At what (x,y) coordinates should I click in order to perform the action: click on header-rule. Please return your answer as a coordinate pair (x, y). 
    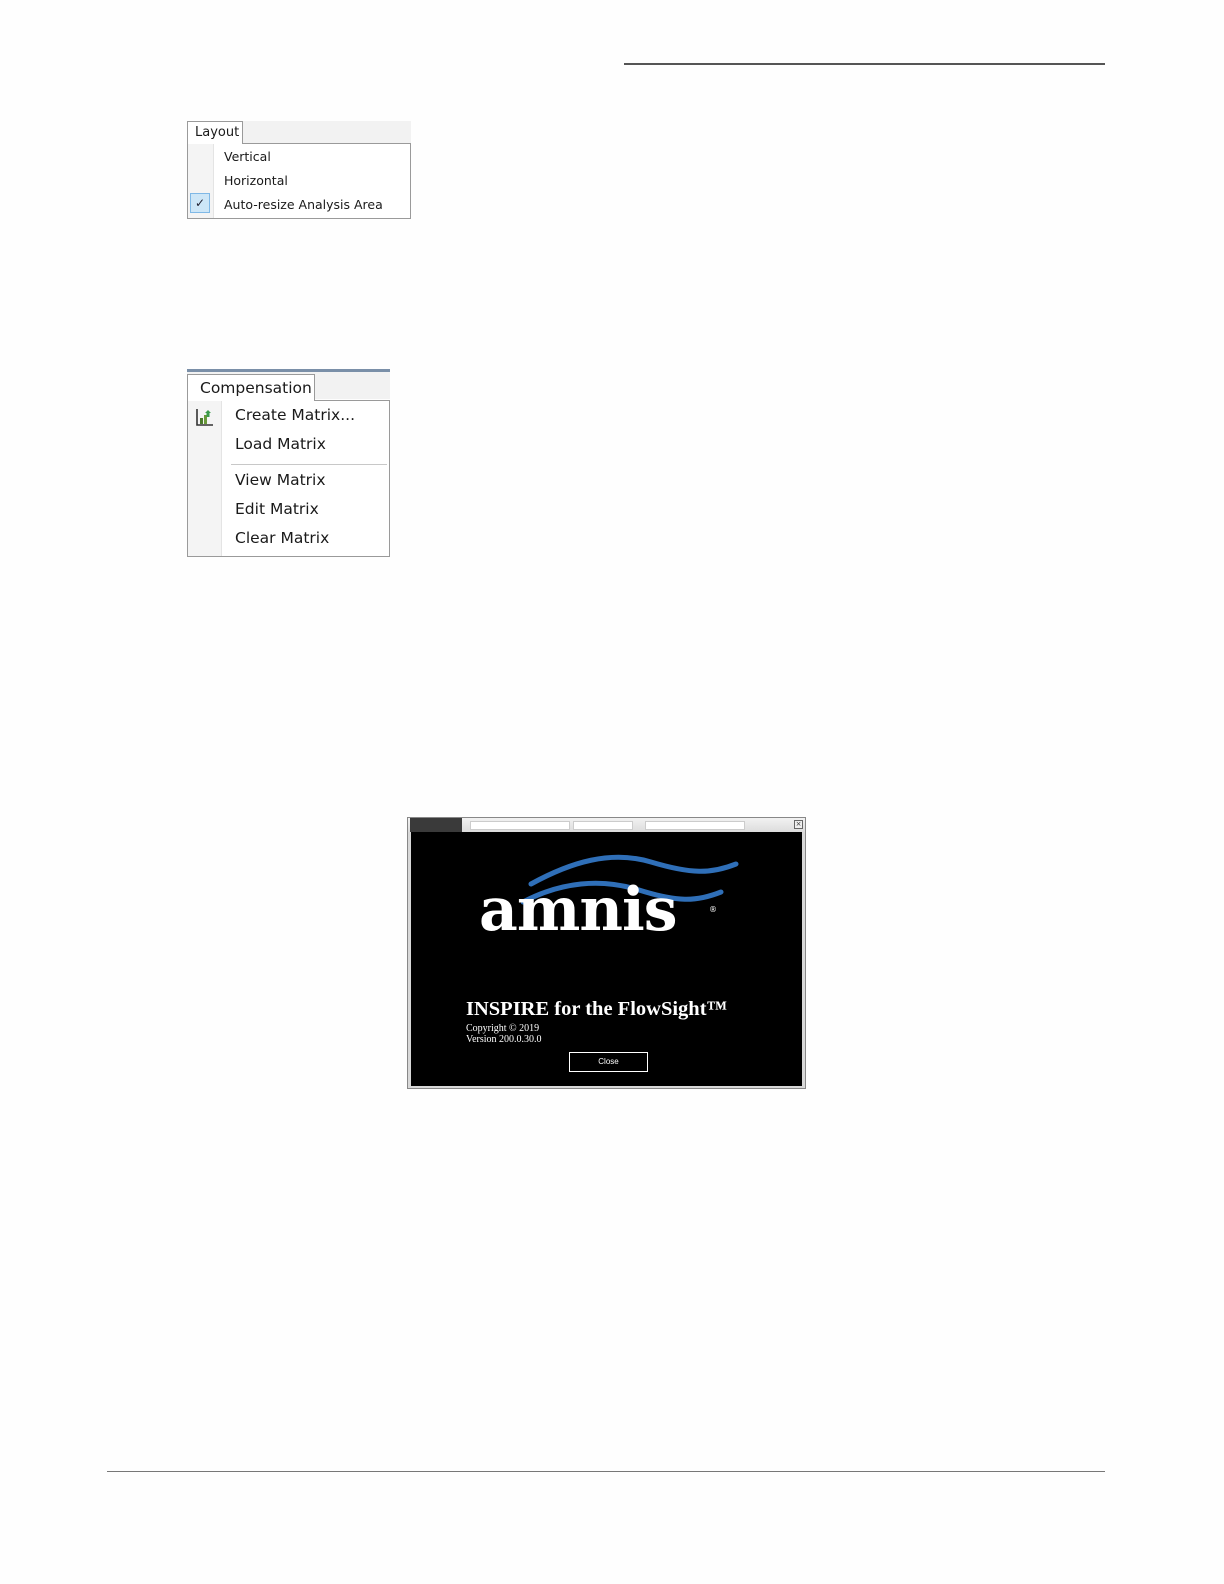
    Looking at the image, I should click on (864, 64).